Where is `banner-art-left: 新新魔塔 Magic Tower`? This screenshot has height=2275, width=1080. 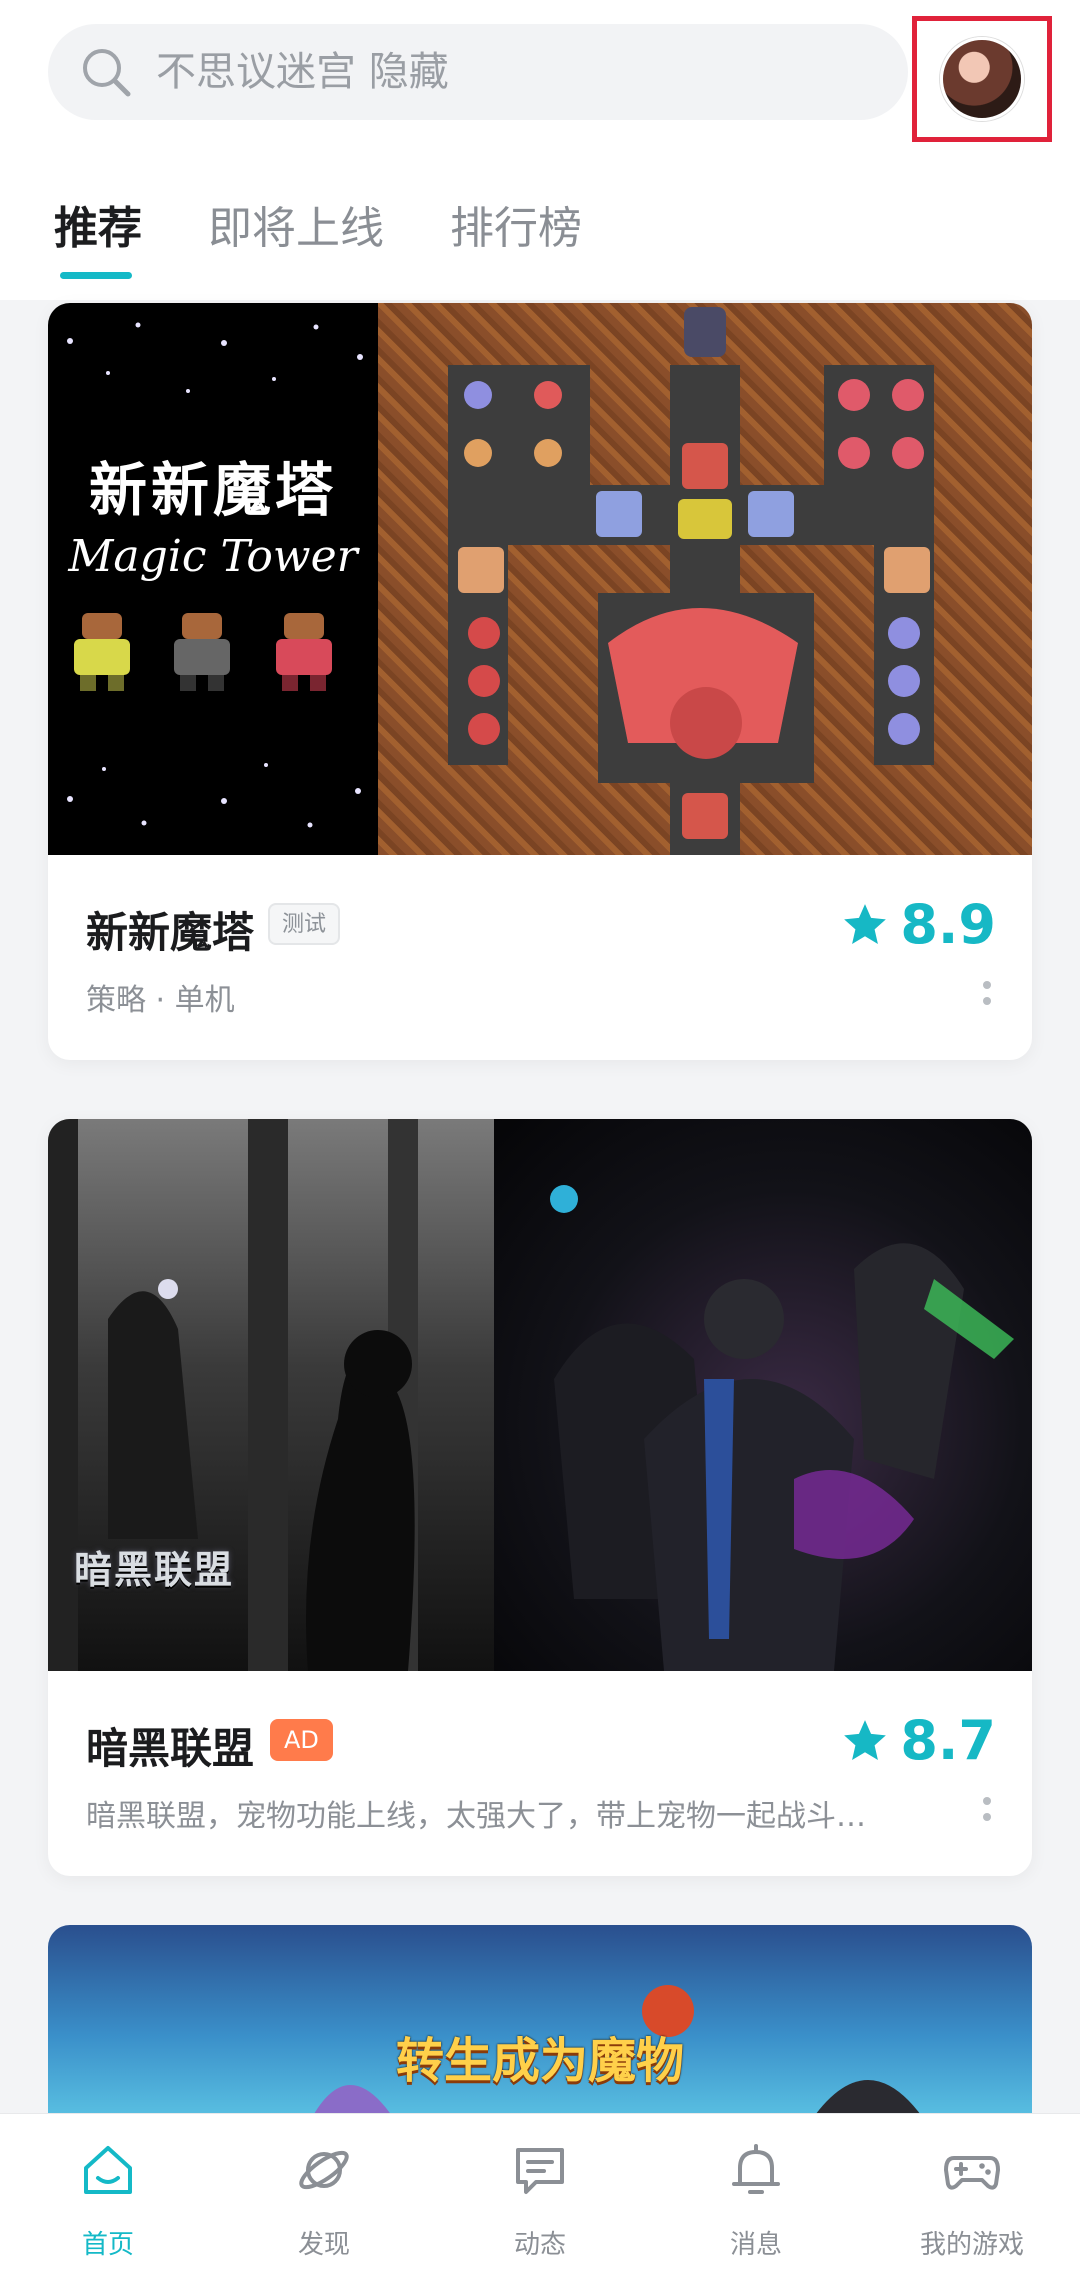
banner-art-left: 新新魔塔 Magic Tower is located at coordinates (213, 579).